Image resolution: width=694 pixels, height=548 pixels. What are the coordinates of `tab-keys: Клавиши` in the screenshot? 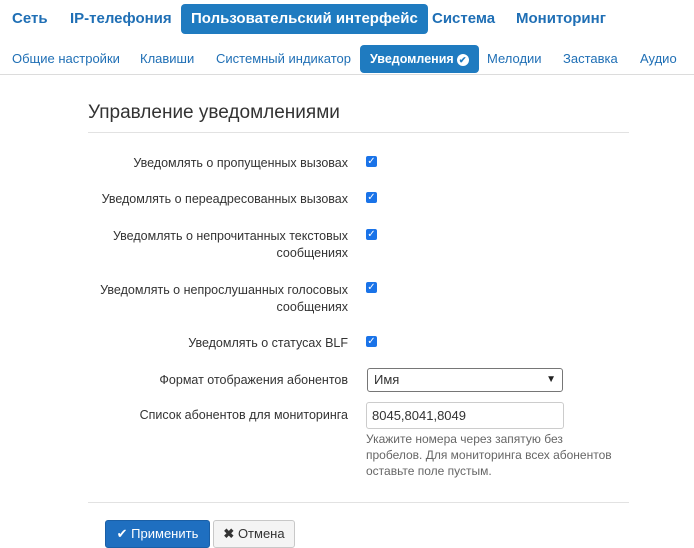 It's located at (167, 59).